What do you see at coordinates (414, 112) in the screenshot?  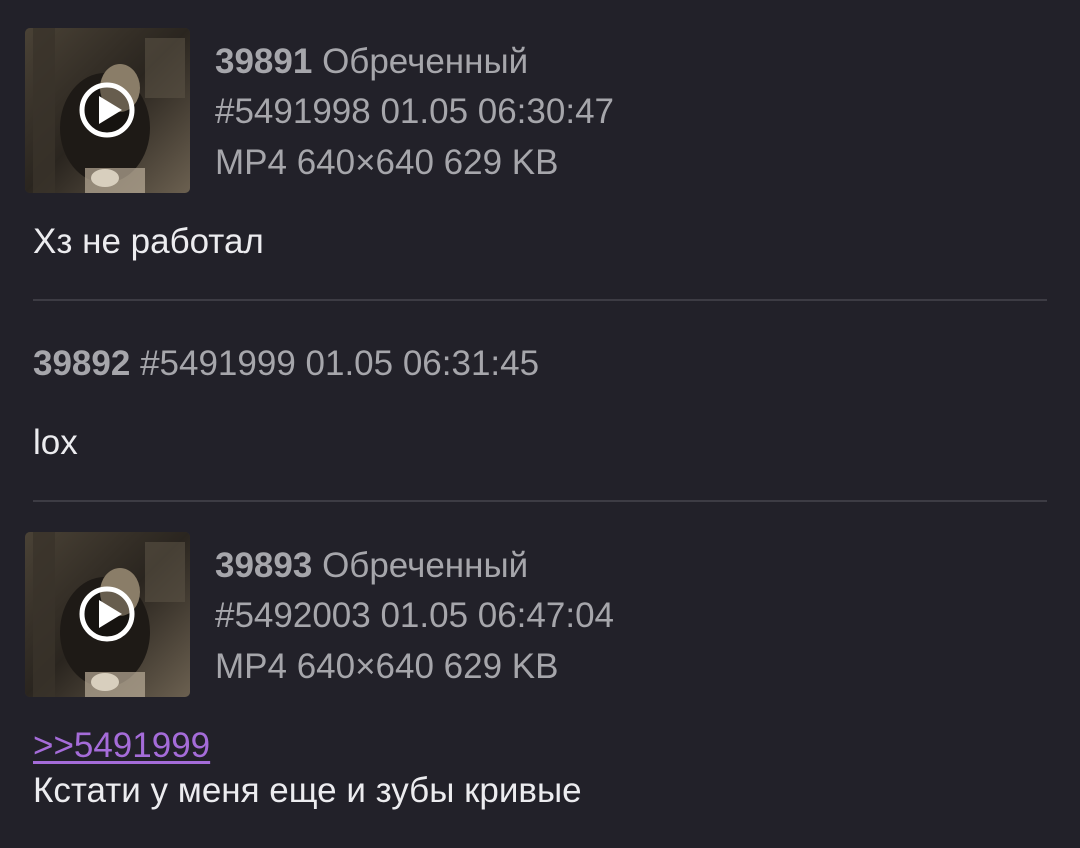 I see `post-id-timestamp: #5491998 01.05 06:30:47` at bounding box center [414, 112].